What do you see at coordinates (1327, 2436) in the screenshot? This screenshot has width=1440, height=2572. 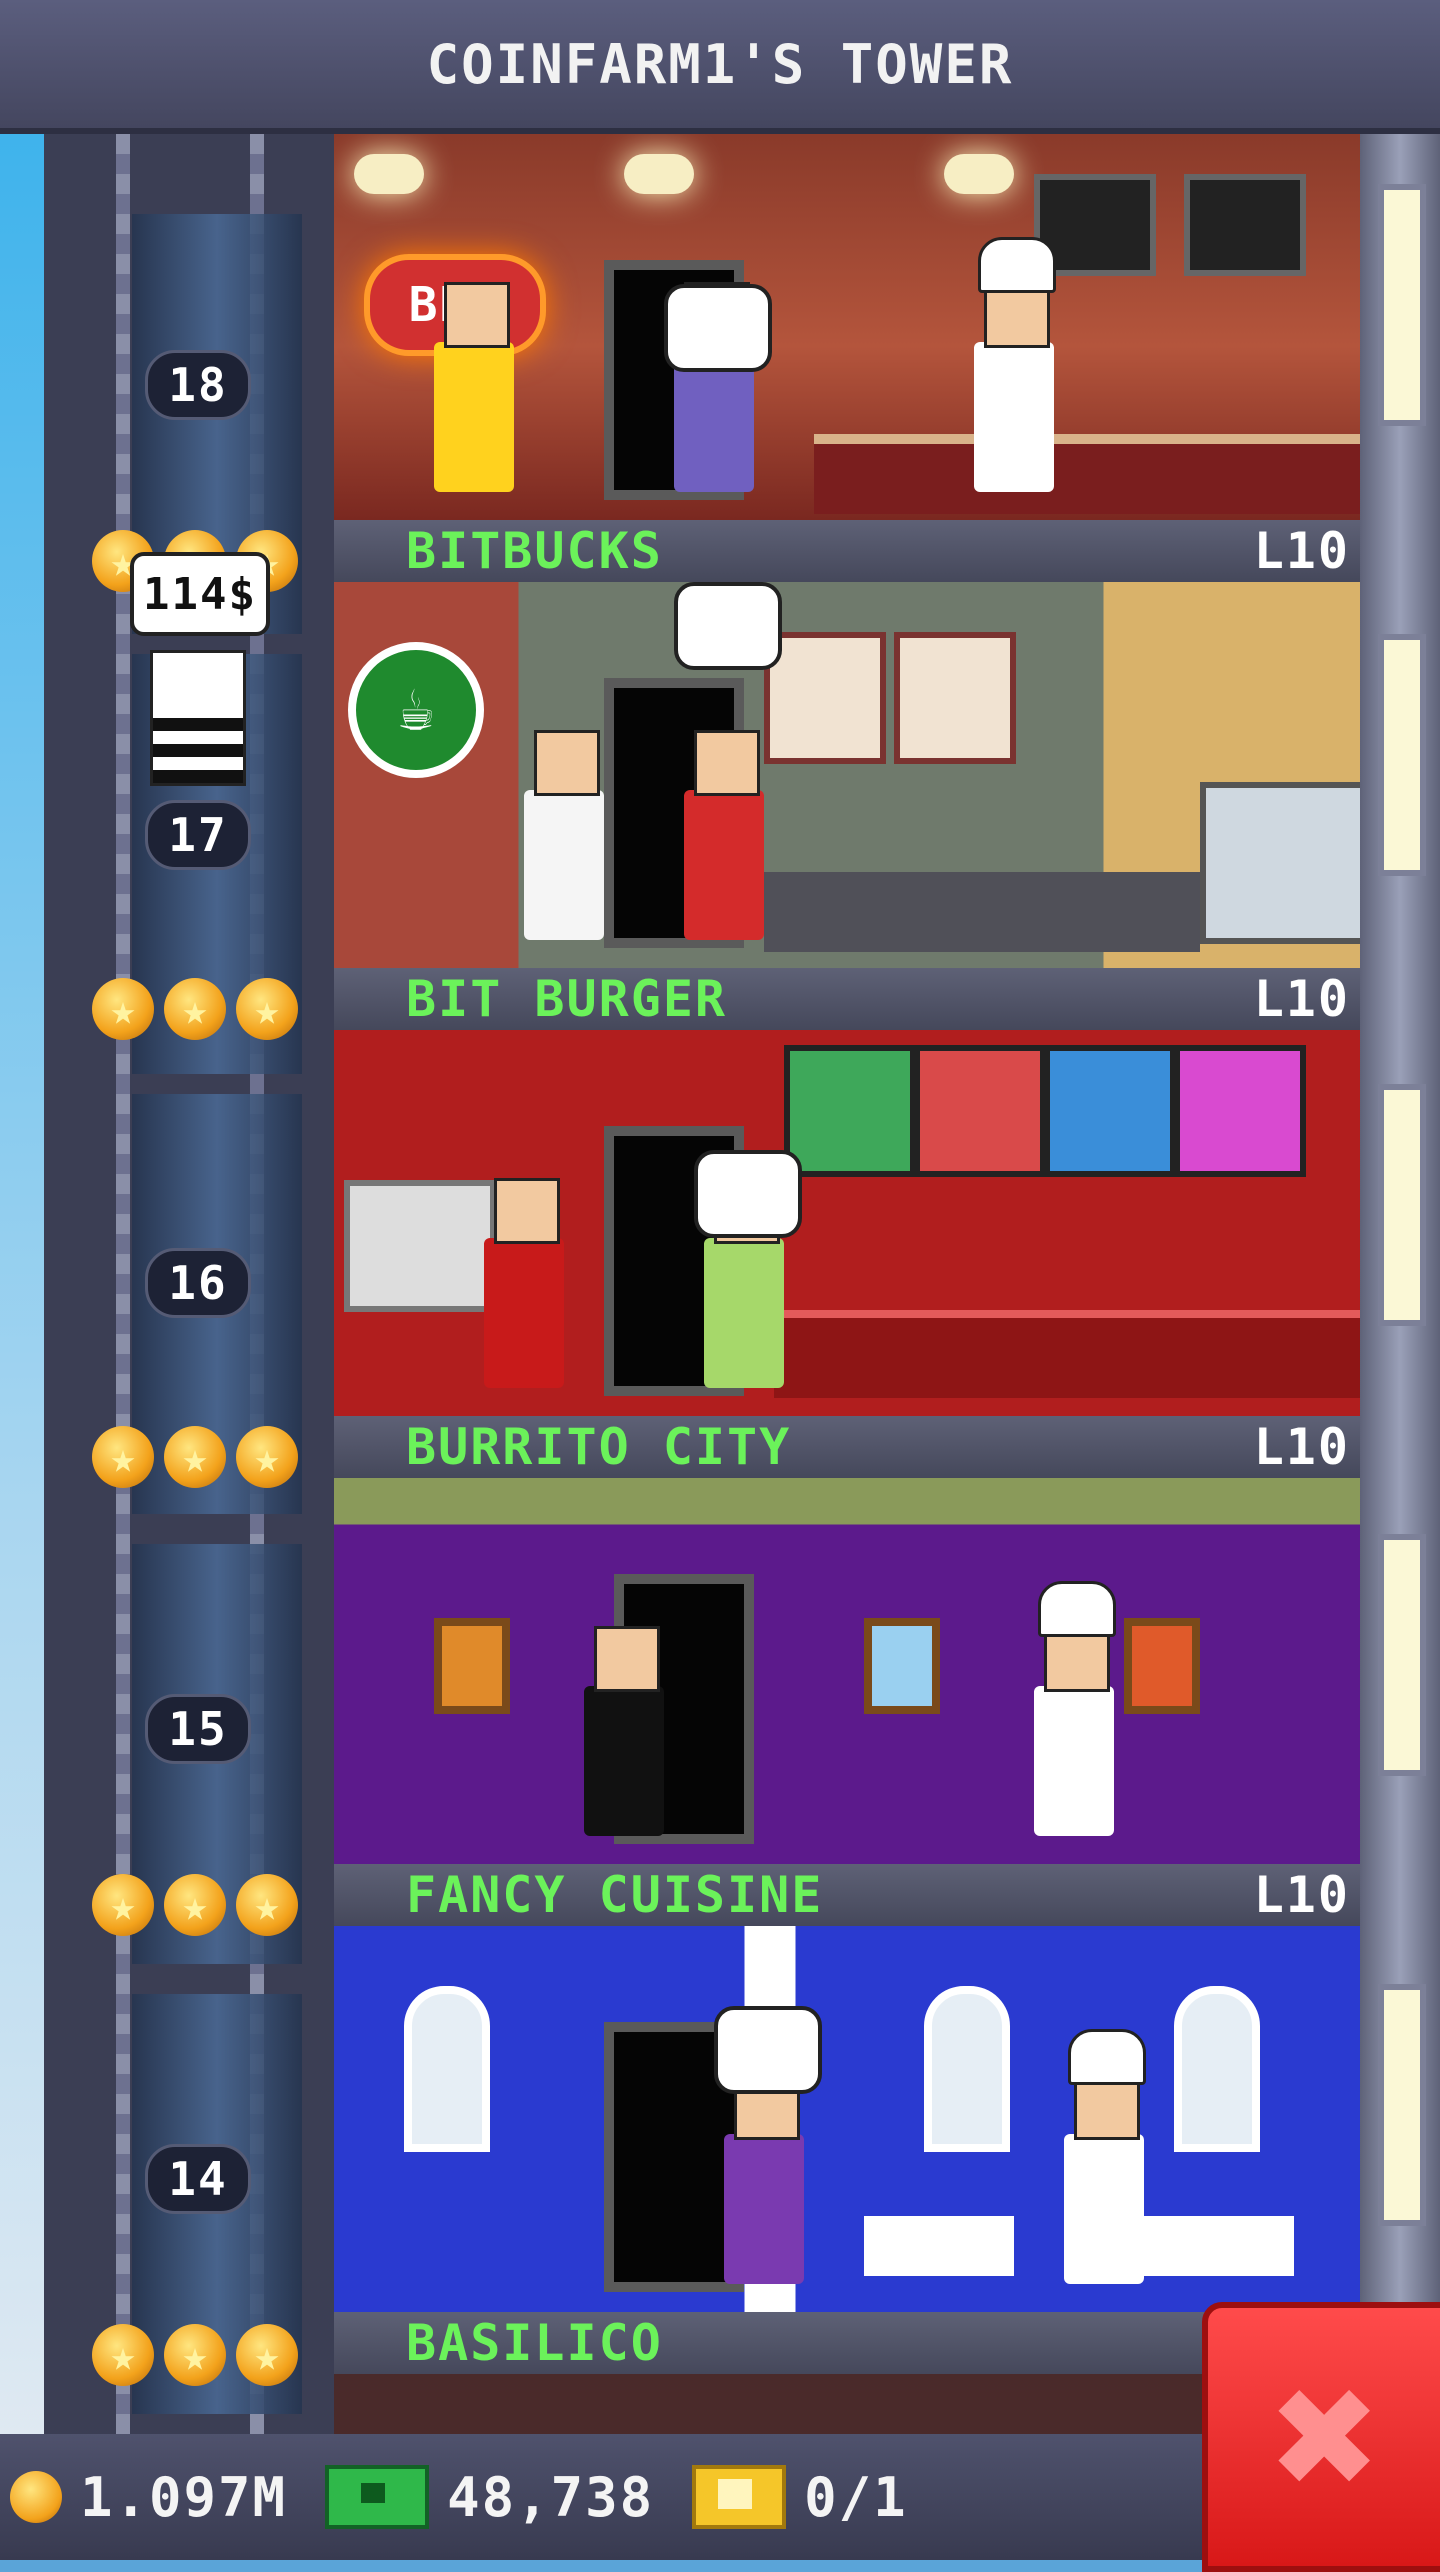 I see `close-icon: ✖` at bounding box center [1327, 2436].